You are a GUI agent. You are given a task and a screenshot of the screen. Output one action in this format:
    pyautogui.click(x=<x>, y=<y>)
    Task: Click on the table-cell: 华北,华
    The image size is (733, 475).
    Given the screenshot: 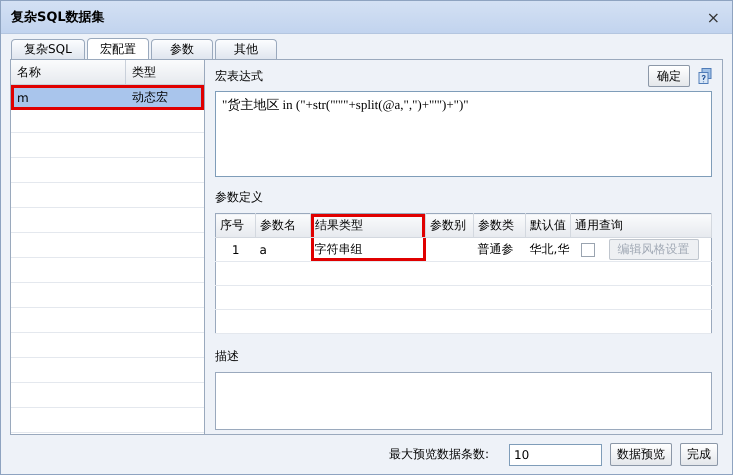 What is the action you would take?
    pyautogui.click(x=550, y=249)
    